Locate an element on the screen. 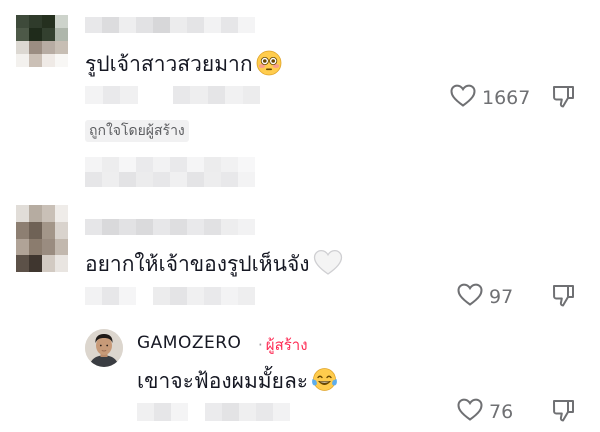 This screenshot has height=432, width=600. liked-by-creator-badge: ถูกใจโดยผู้สร้าง is located at coordinates (137, 131).